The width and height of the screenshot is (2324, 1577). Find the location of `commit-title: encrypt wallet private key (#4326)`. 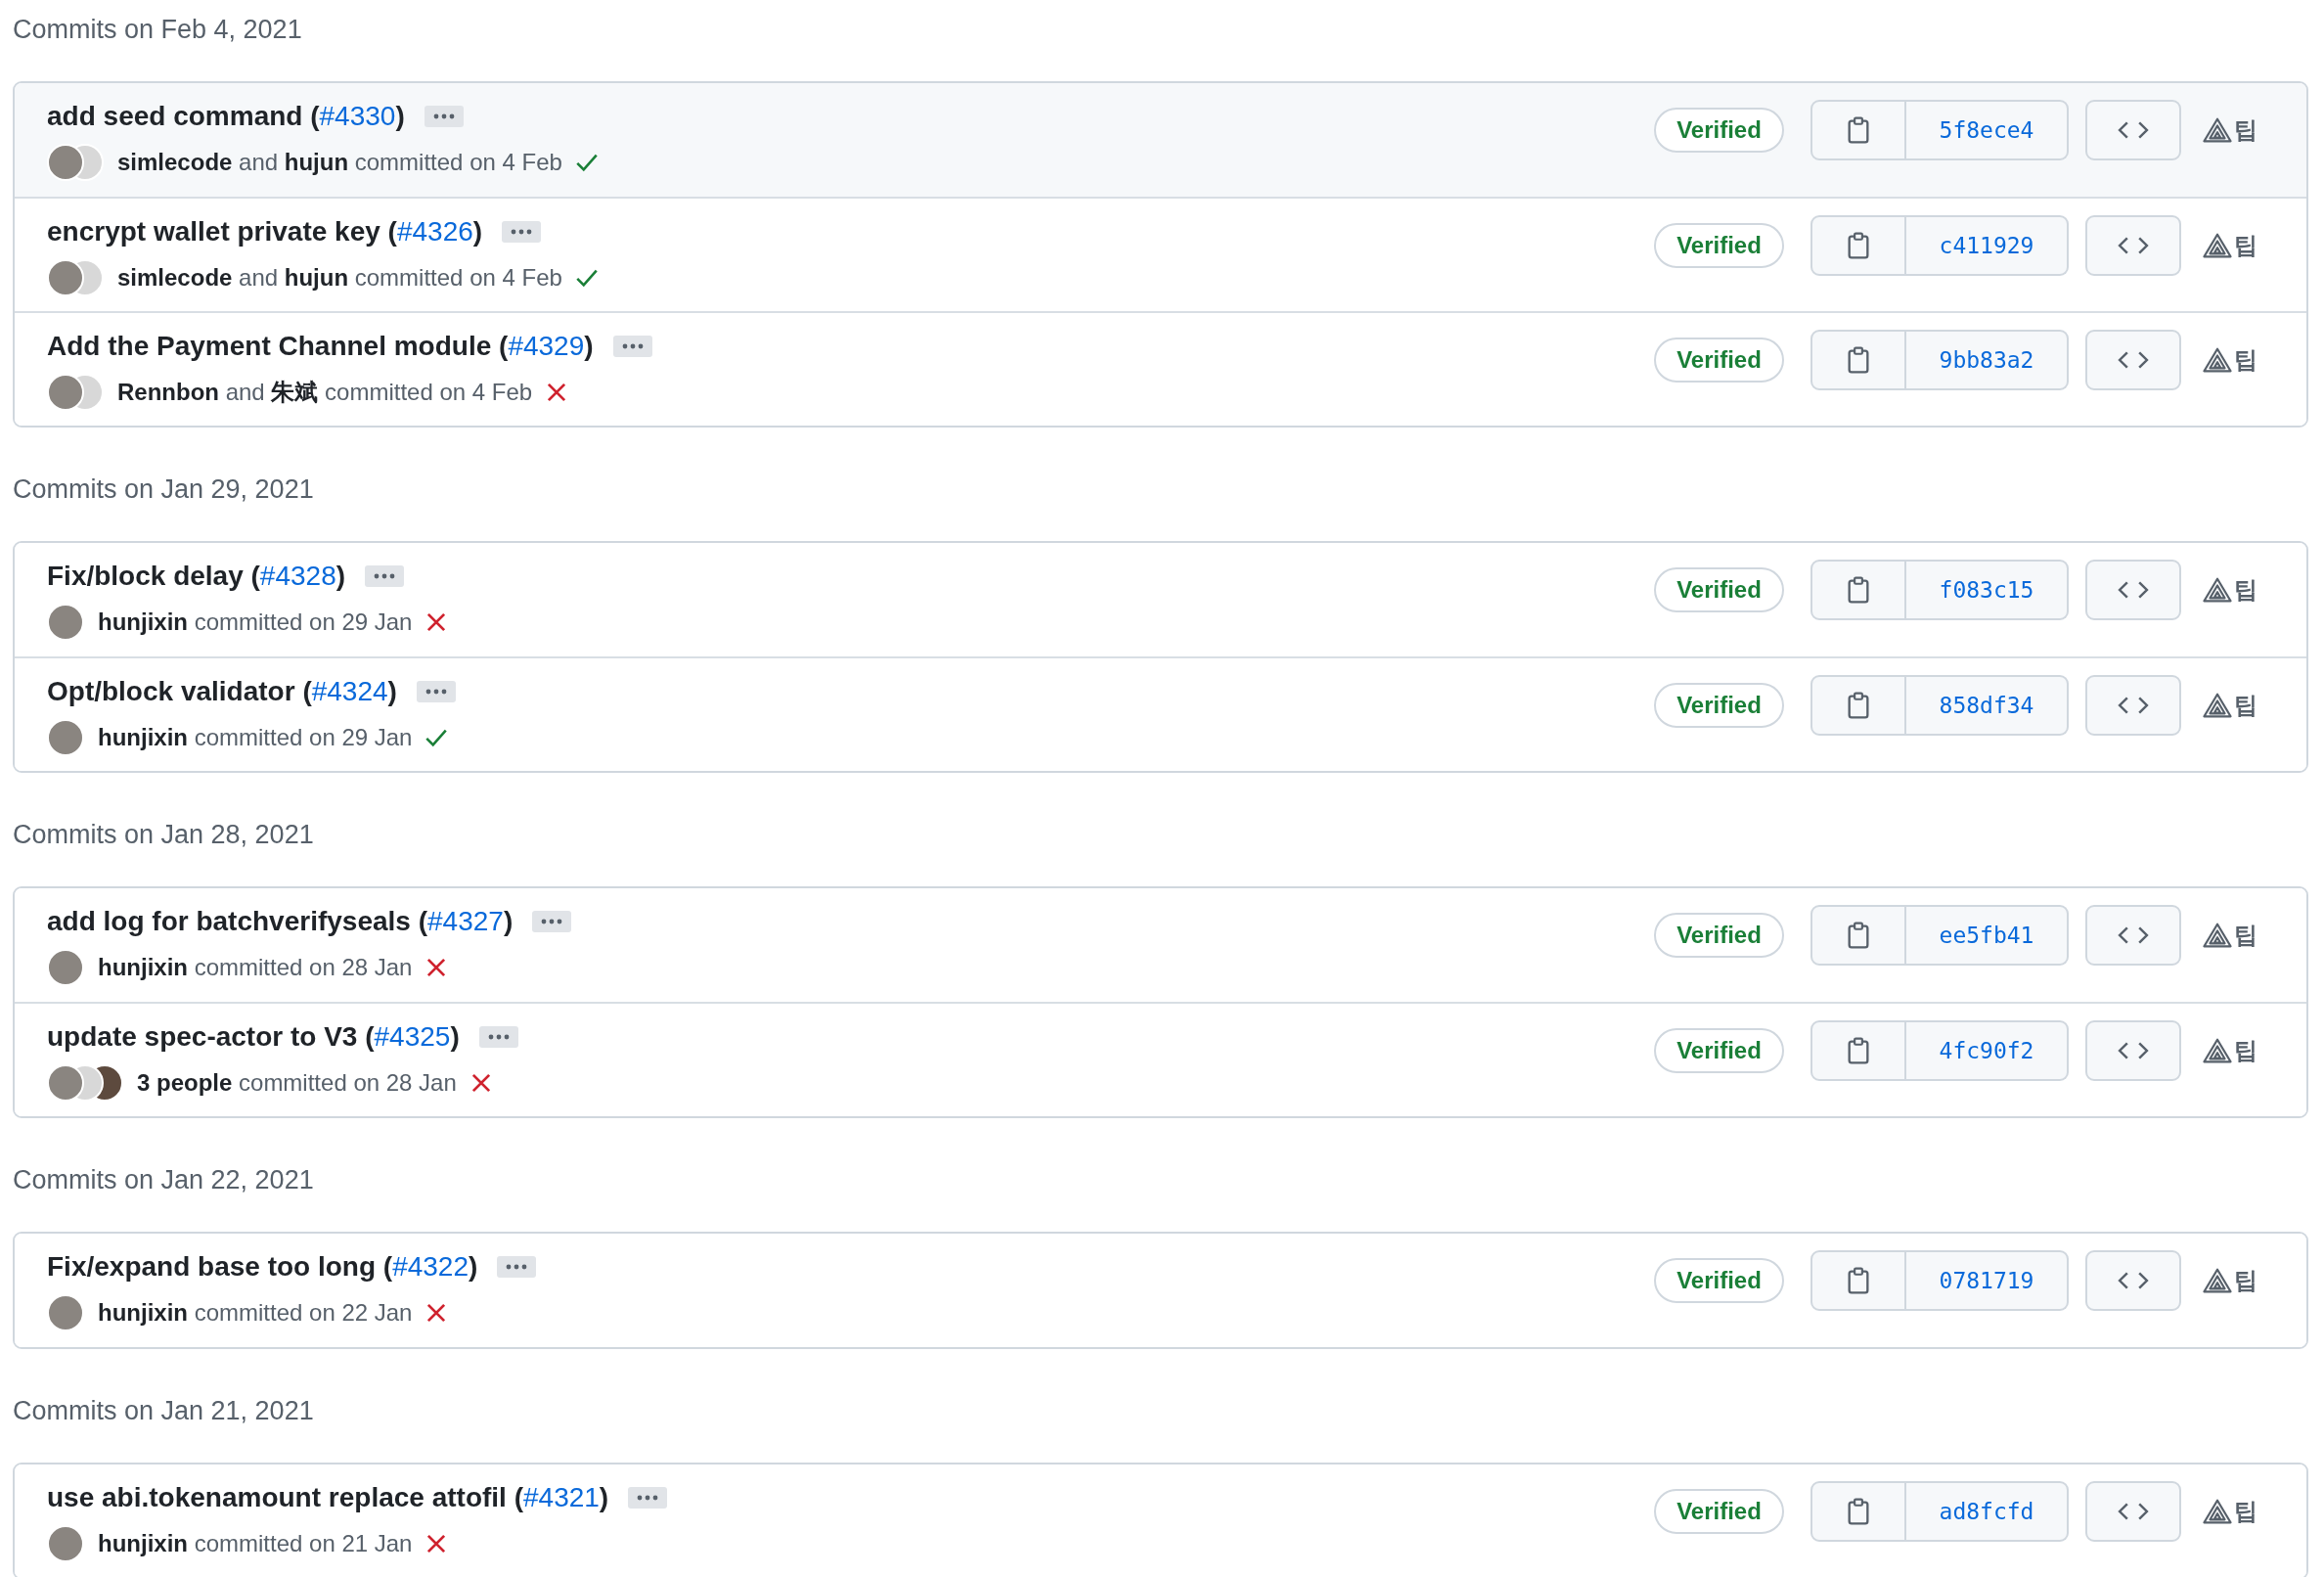

commit-title: encrypt wallet private key (#4326) is located at coordinates (265, 231).